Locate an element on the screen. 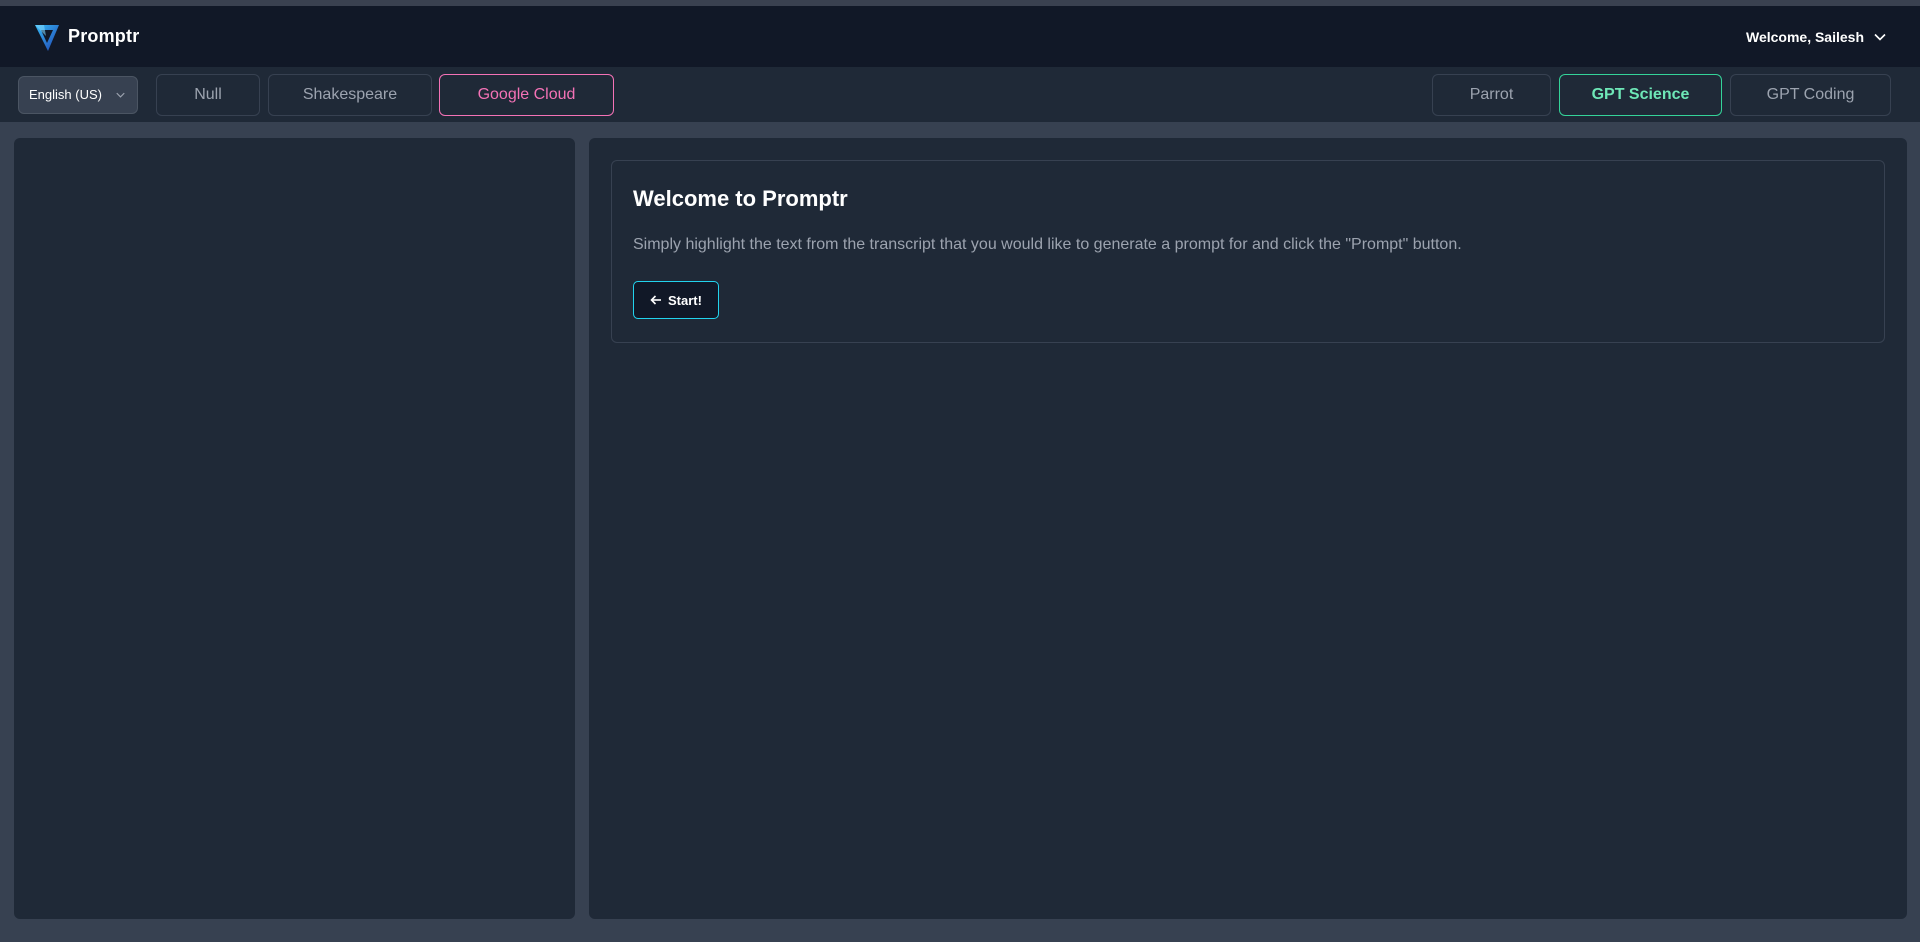 Image resolution: width=1920 pixels, height=942 pixels. mode-button-shakespeare: Shakespeare is located at coordinates (350, 94).